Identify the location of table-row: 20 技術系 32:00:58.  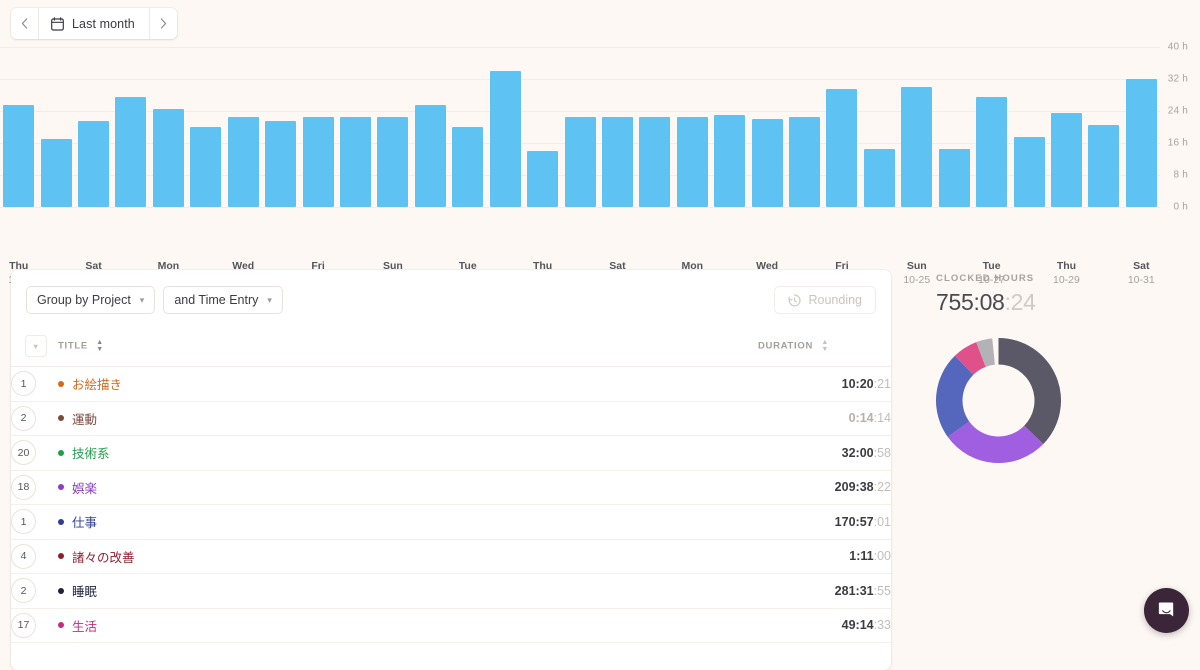
(451, 453).